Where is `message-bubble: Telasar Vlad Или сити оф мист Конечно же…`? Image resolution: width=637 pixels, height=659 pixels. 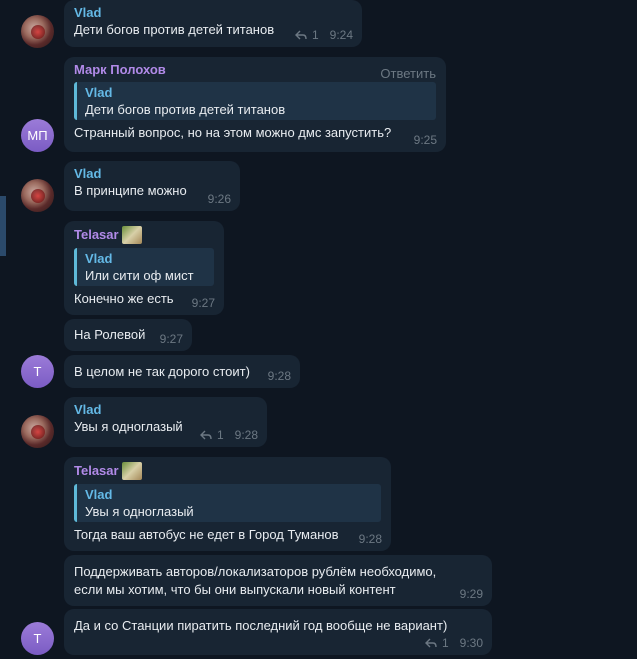
message-bubble: Telasar Vlad Или сити оф мист Конечно же… is located at coordinates (144, 268).